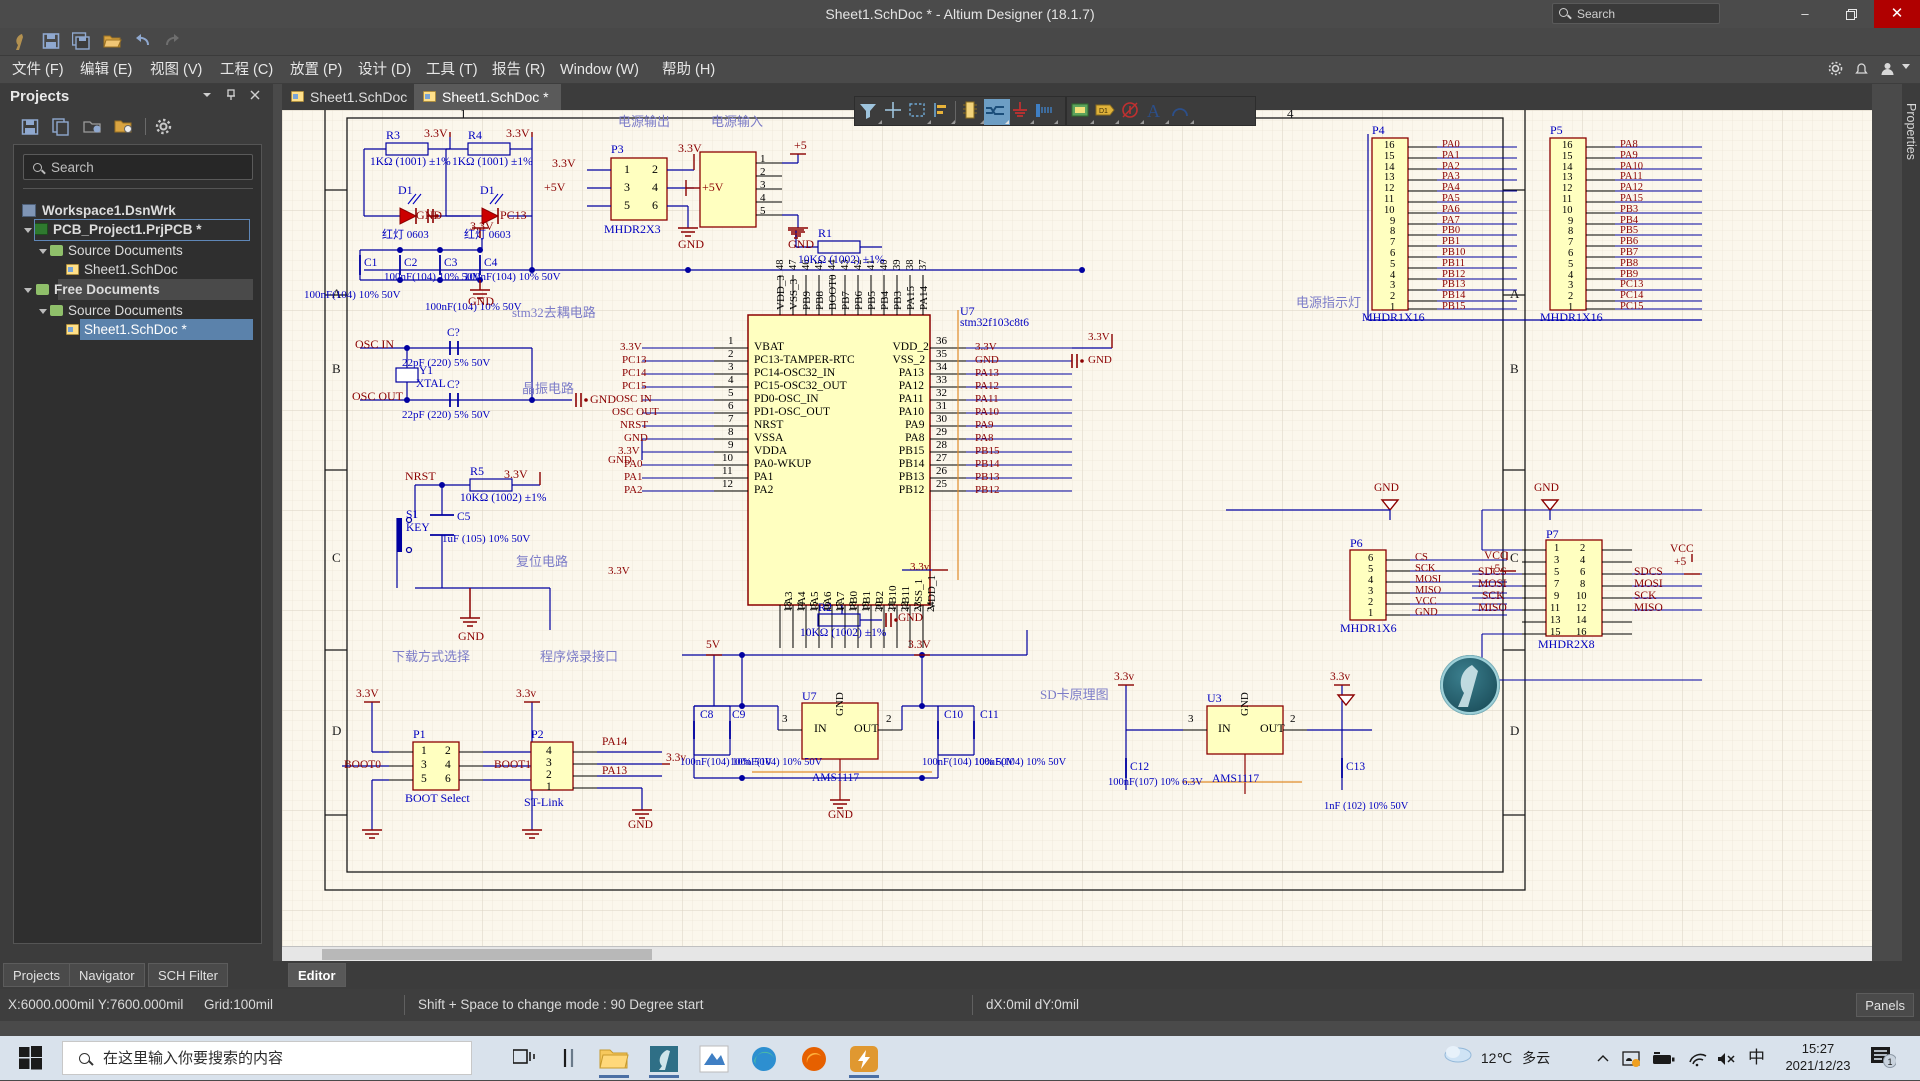  Describe the element at coordinates (518, 70) in the screenshot. I see `menu-reports: 报告 (R)` at that location.